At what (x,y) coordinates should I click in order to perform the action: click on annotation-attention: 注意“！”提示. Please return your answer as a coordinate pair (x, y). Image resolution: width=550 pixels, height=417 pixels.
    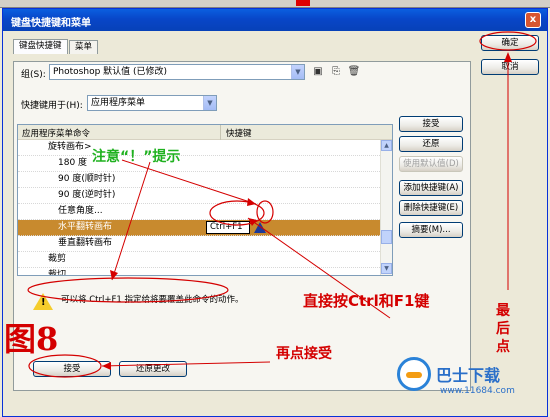
    Looking at the image, I should click on (136, 157).